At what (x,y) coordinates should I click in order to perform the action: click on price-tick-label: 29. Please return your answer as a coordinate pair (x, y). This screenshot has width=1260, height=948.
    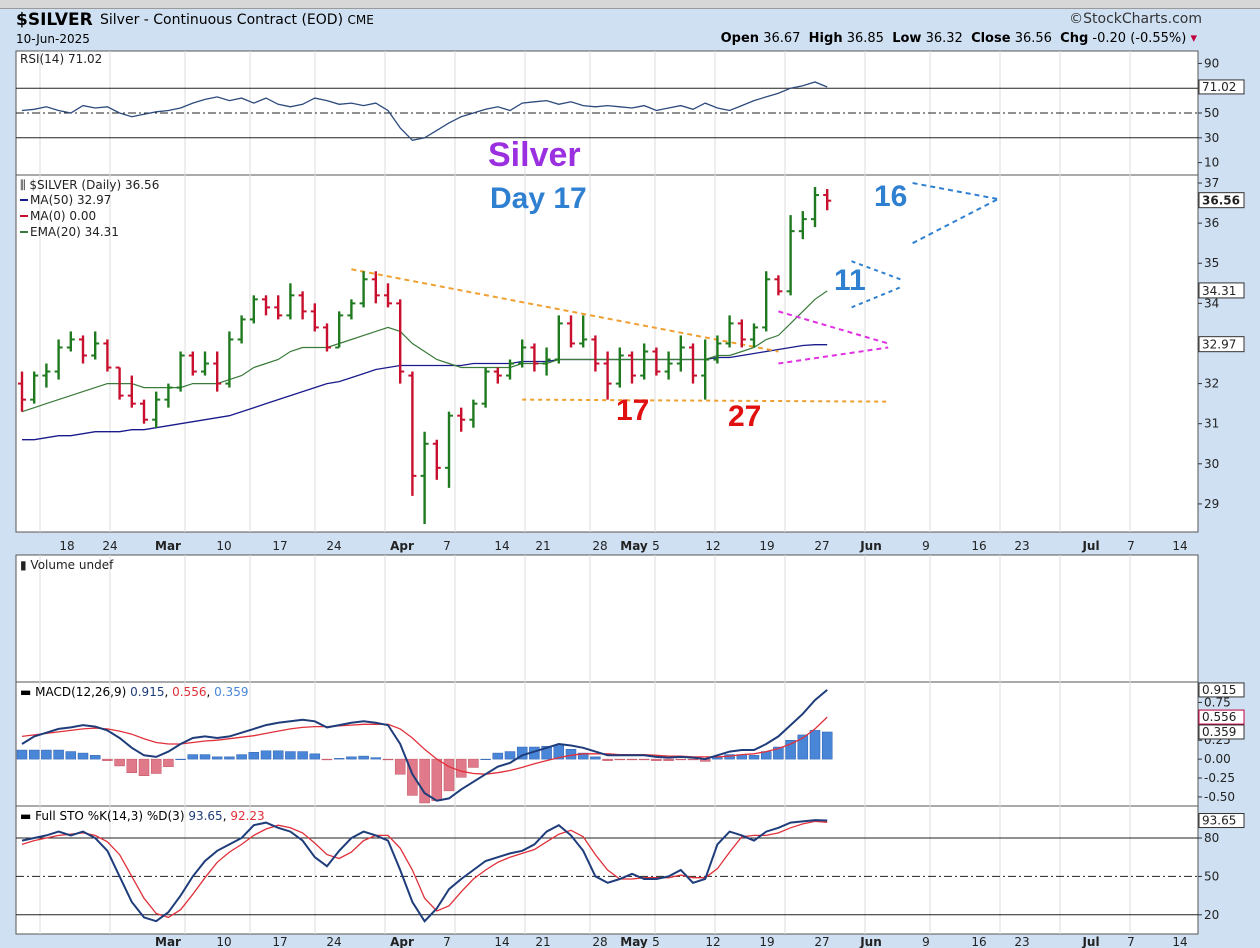
    Looking at the image, I should click on (1211, 504).